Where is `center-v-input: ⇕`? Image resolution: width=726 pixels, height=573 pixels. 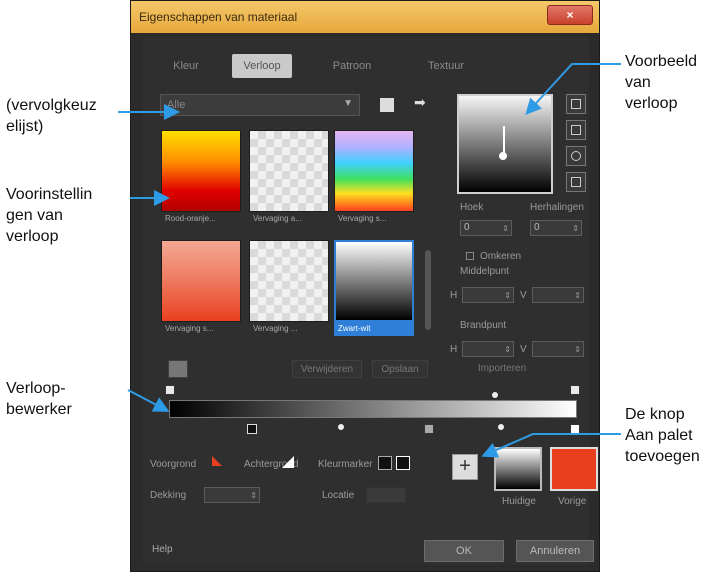 center-v-input: ⇕ is located at coordinates (558, 295).